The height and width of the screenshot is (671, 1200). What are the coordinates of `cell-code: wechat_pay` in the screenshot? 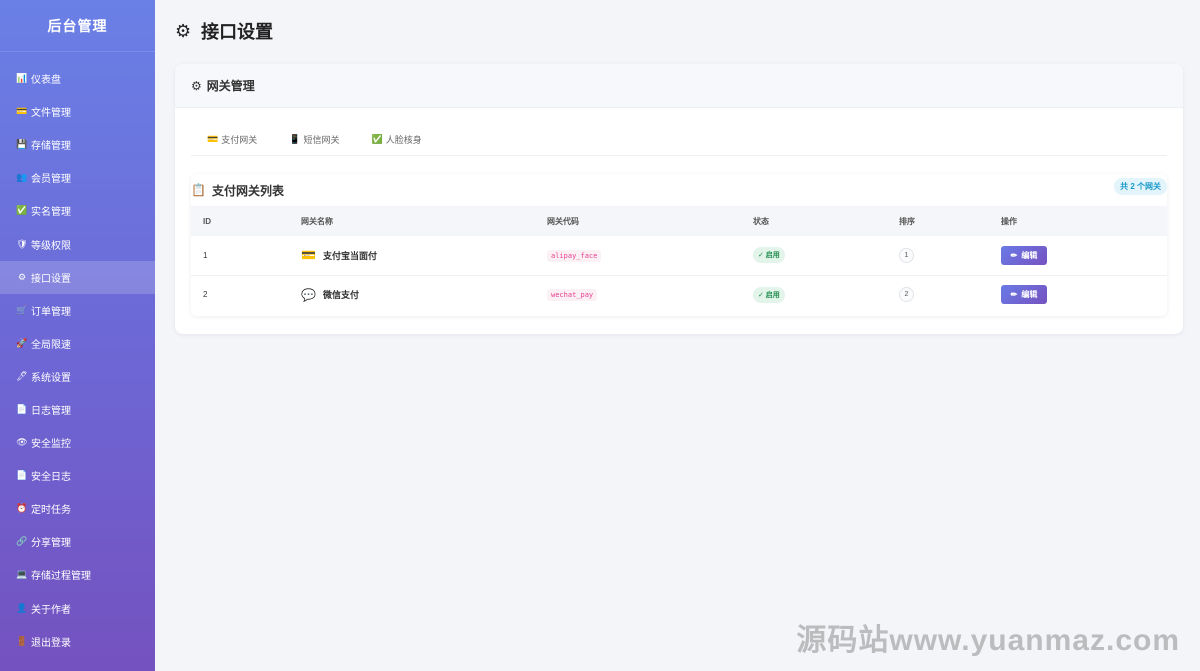 It's located at (638, 294).